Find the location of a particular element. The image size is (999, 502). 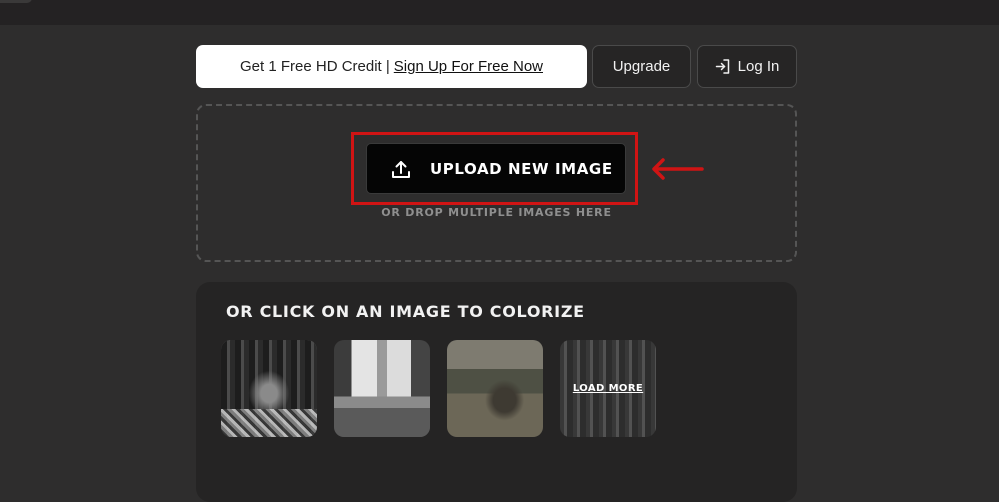

load-more-thumbnail: LOAD MORE is located at coordinates (608, 388).